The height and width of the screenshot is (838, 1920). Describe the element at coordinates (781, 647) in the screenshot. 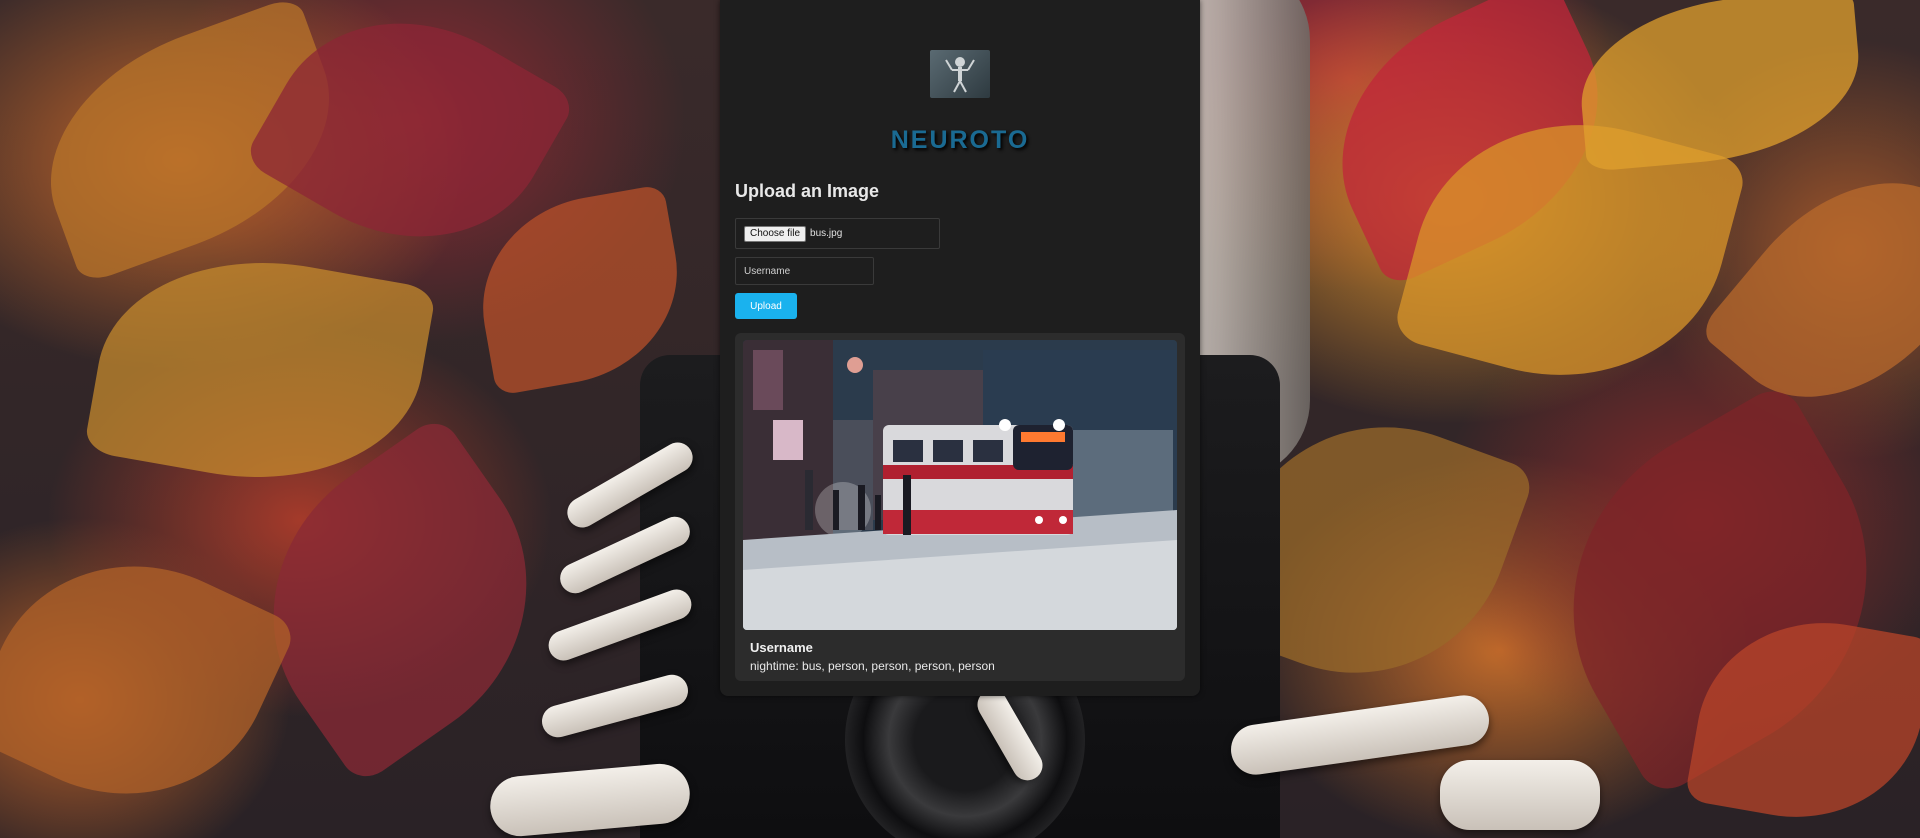

I see `result-username: Username` at that location.